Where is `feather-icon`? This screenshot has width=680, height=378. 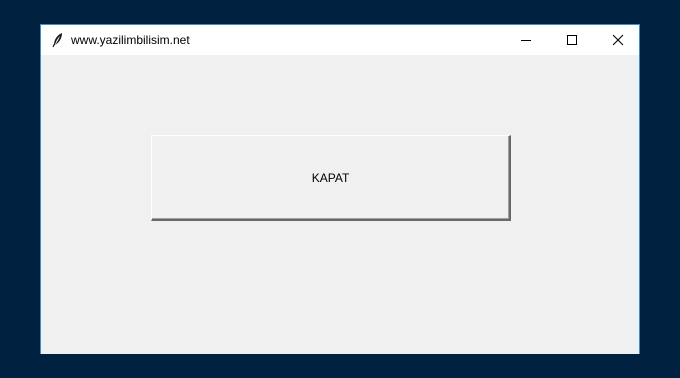 feather-icon is located at coordinates (58, 40).